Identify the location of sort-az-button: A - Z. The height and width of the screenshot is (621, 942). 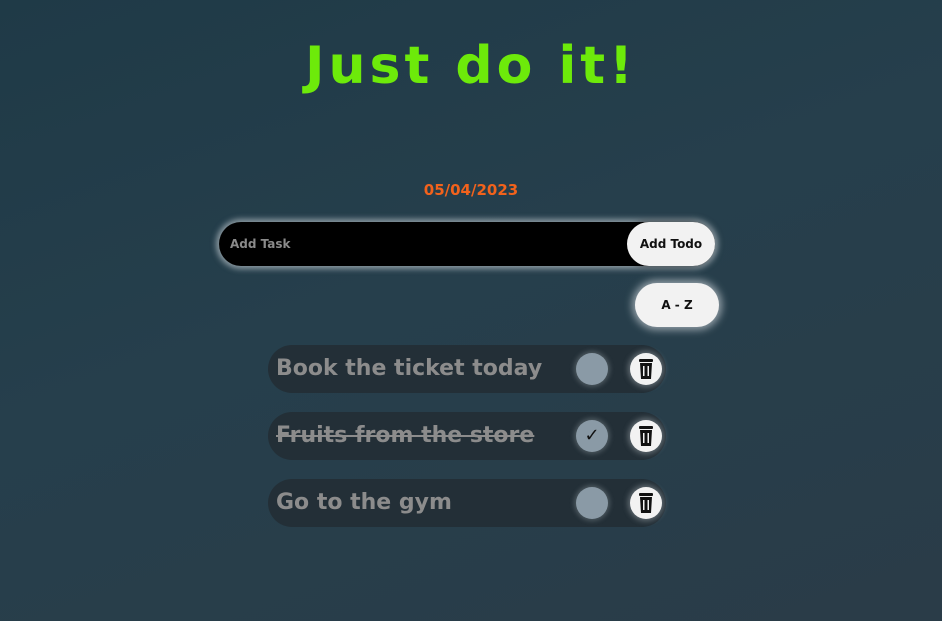
(677, 305).